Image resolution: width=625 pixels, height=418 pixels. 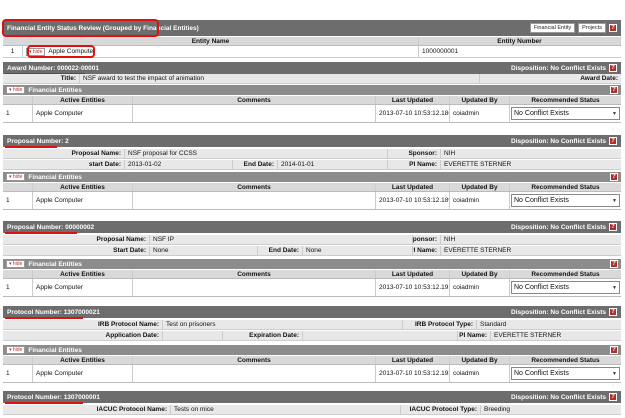 What do you see at coordinates (480, 113) in the screenshot?
I see `updated-by: coiadmin` at bounding box center [480, 113].